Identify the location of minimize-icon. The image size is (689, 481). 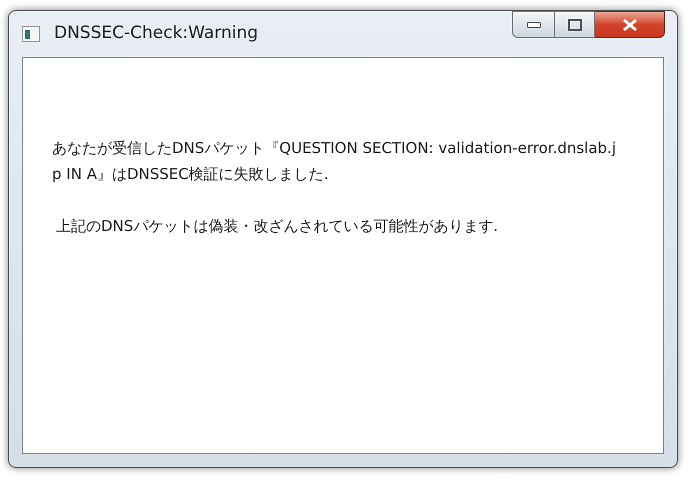
(533, 25).